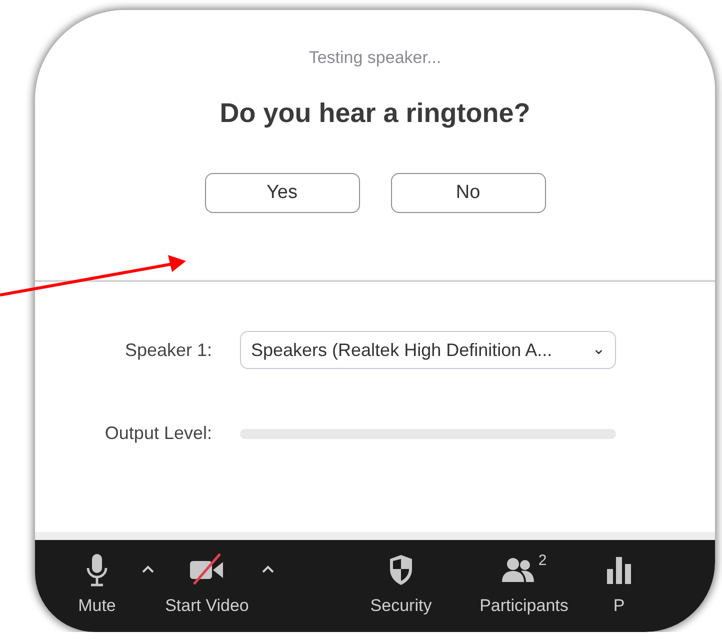 The height and width of the screenshot is (640, 722). I want to click on bar-chart-icon, so click(619, 570).